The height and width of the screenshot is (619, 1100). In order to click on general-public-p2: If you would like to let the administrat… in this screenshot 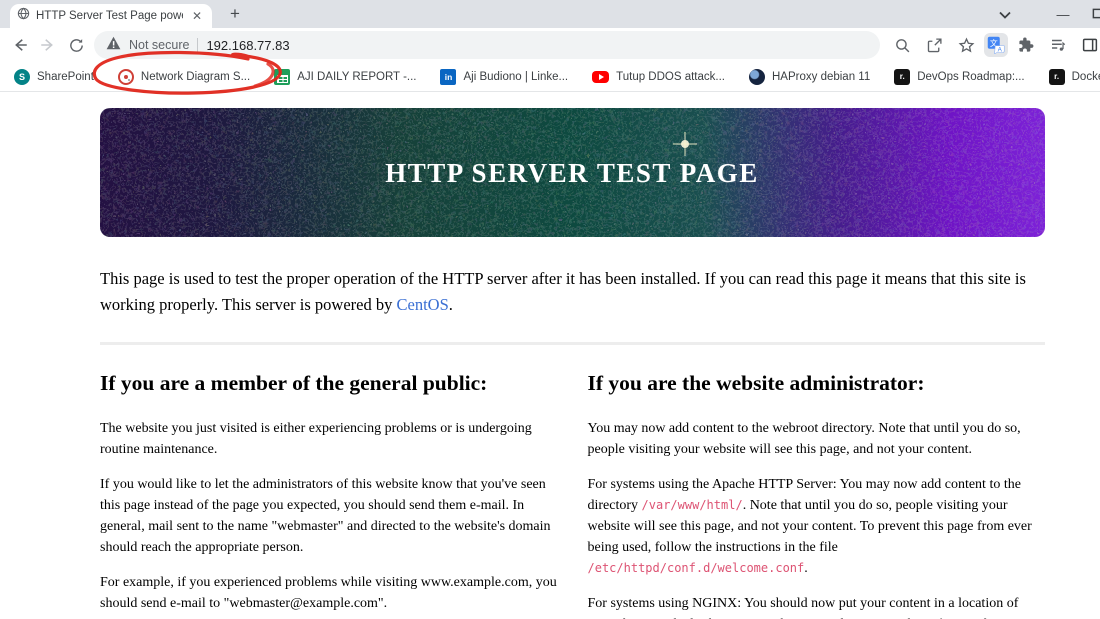, I will do `click(325, 516)`.